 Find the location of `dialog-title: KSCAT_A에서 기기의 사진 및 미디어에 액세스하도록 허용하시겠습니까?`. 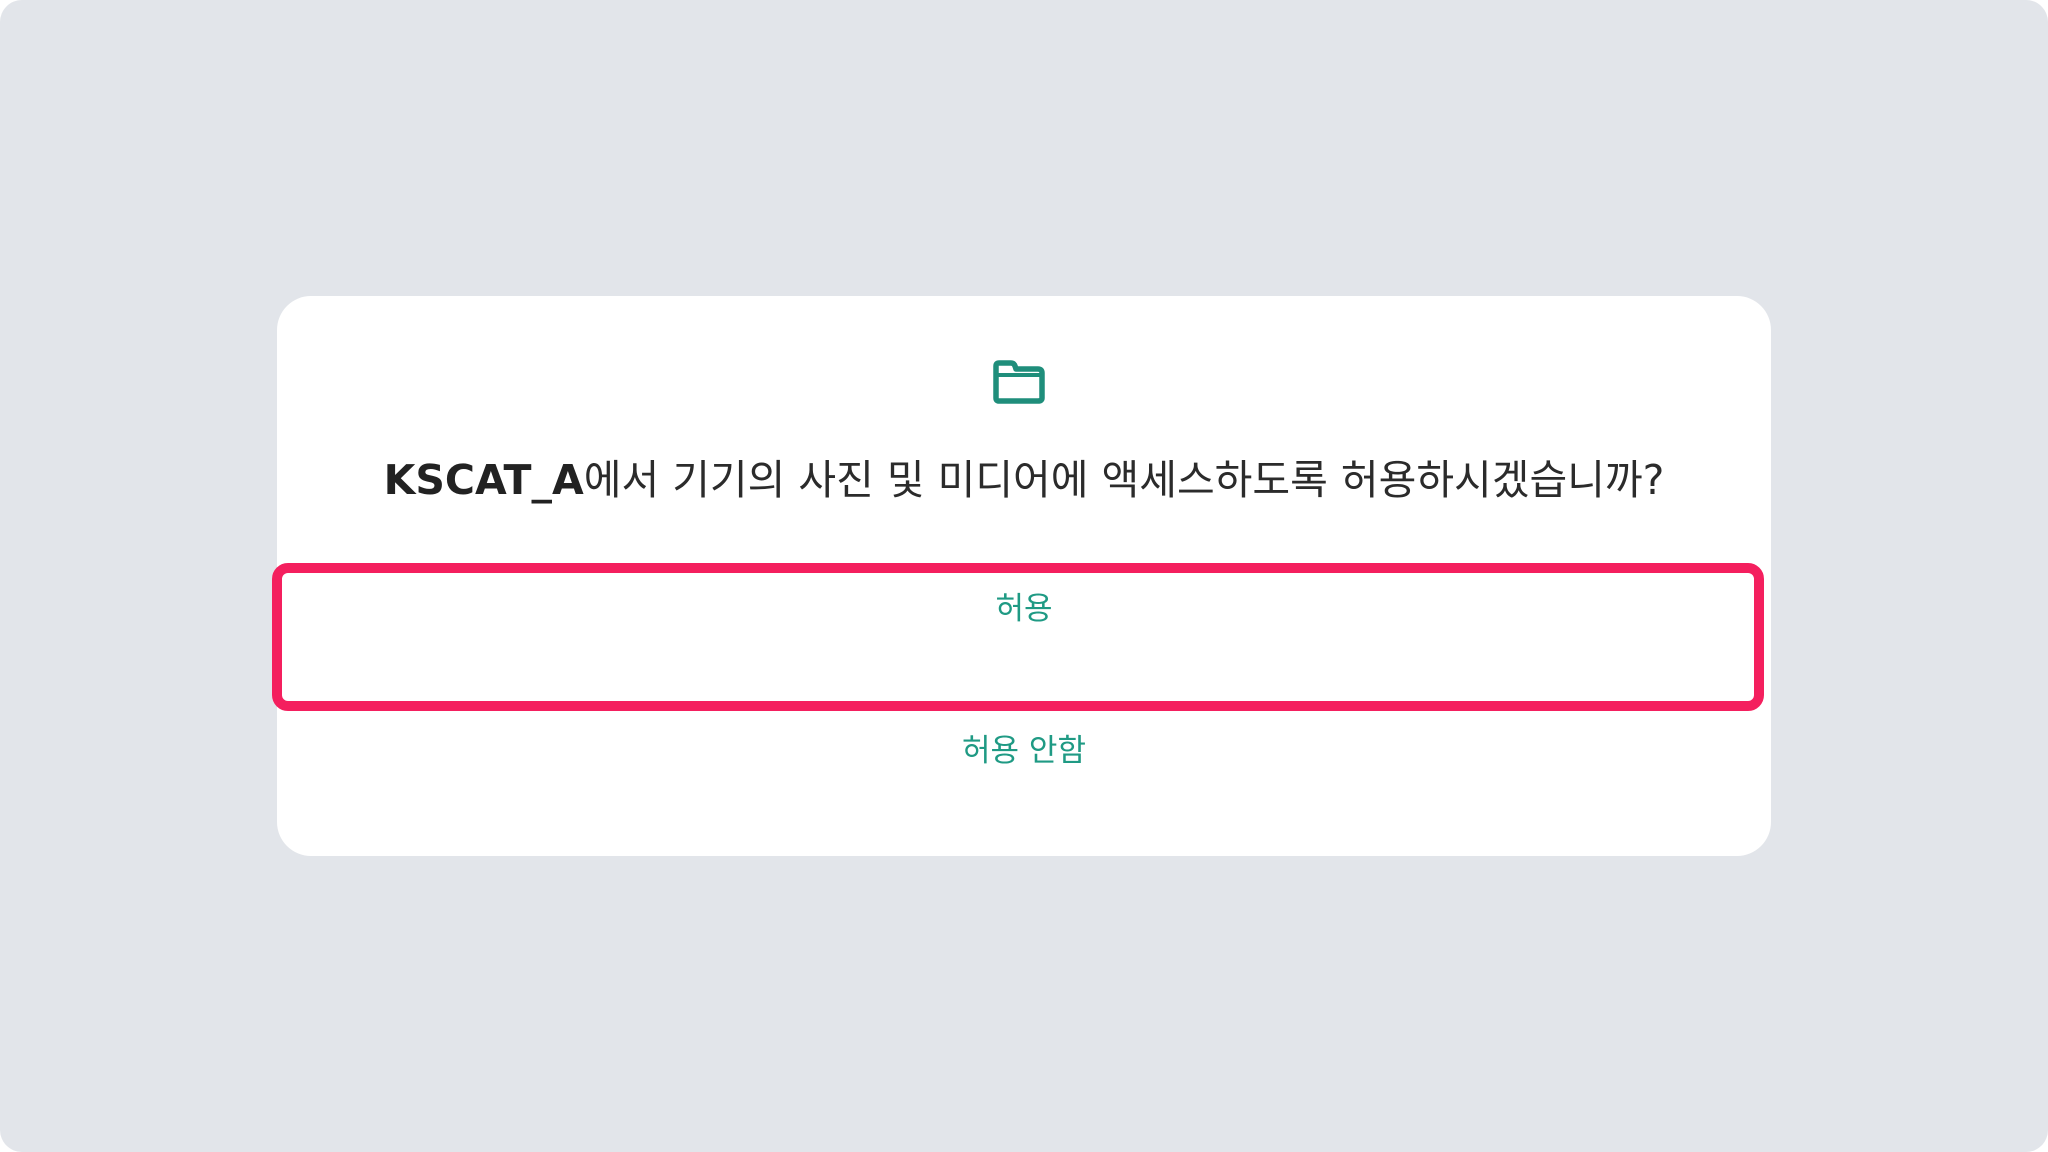

dialog-title: KSCAT_A에서 기기의 사진 및 미디어에 액세스하도록 허용하시겠습니까? is located at coordinates (1024, 480).